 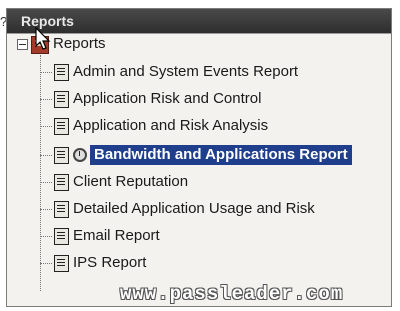 What do you see at coordinates (22, 44) in the screenshot?
I see `collapse-toggle-icon` at bounding box center [22, 44].